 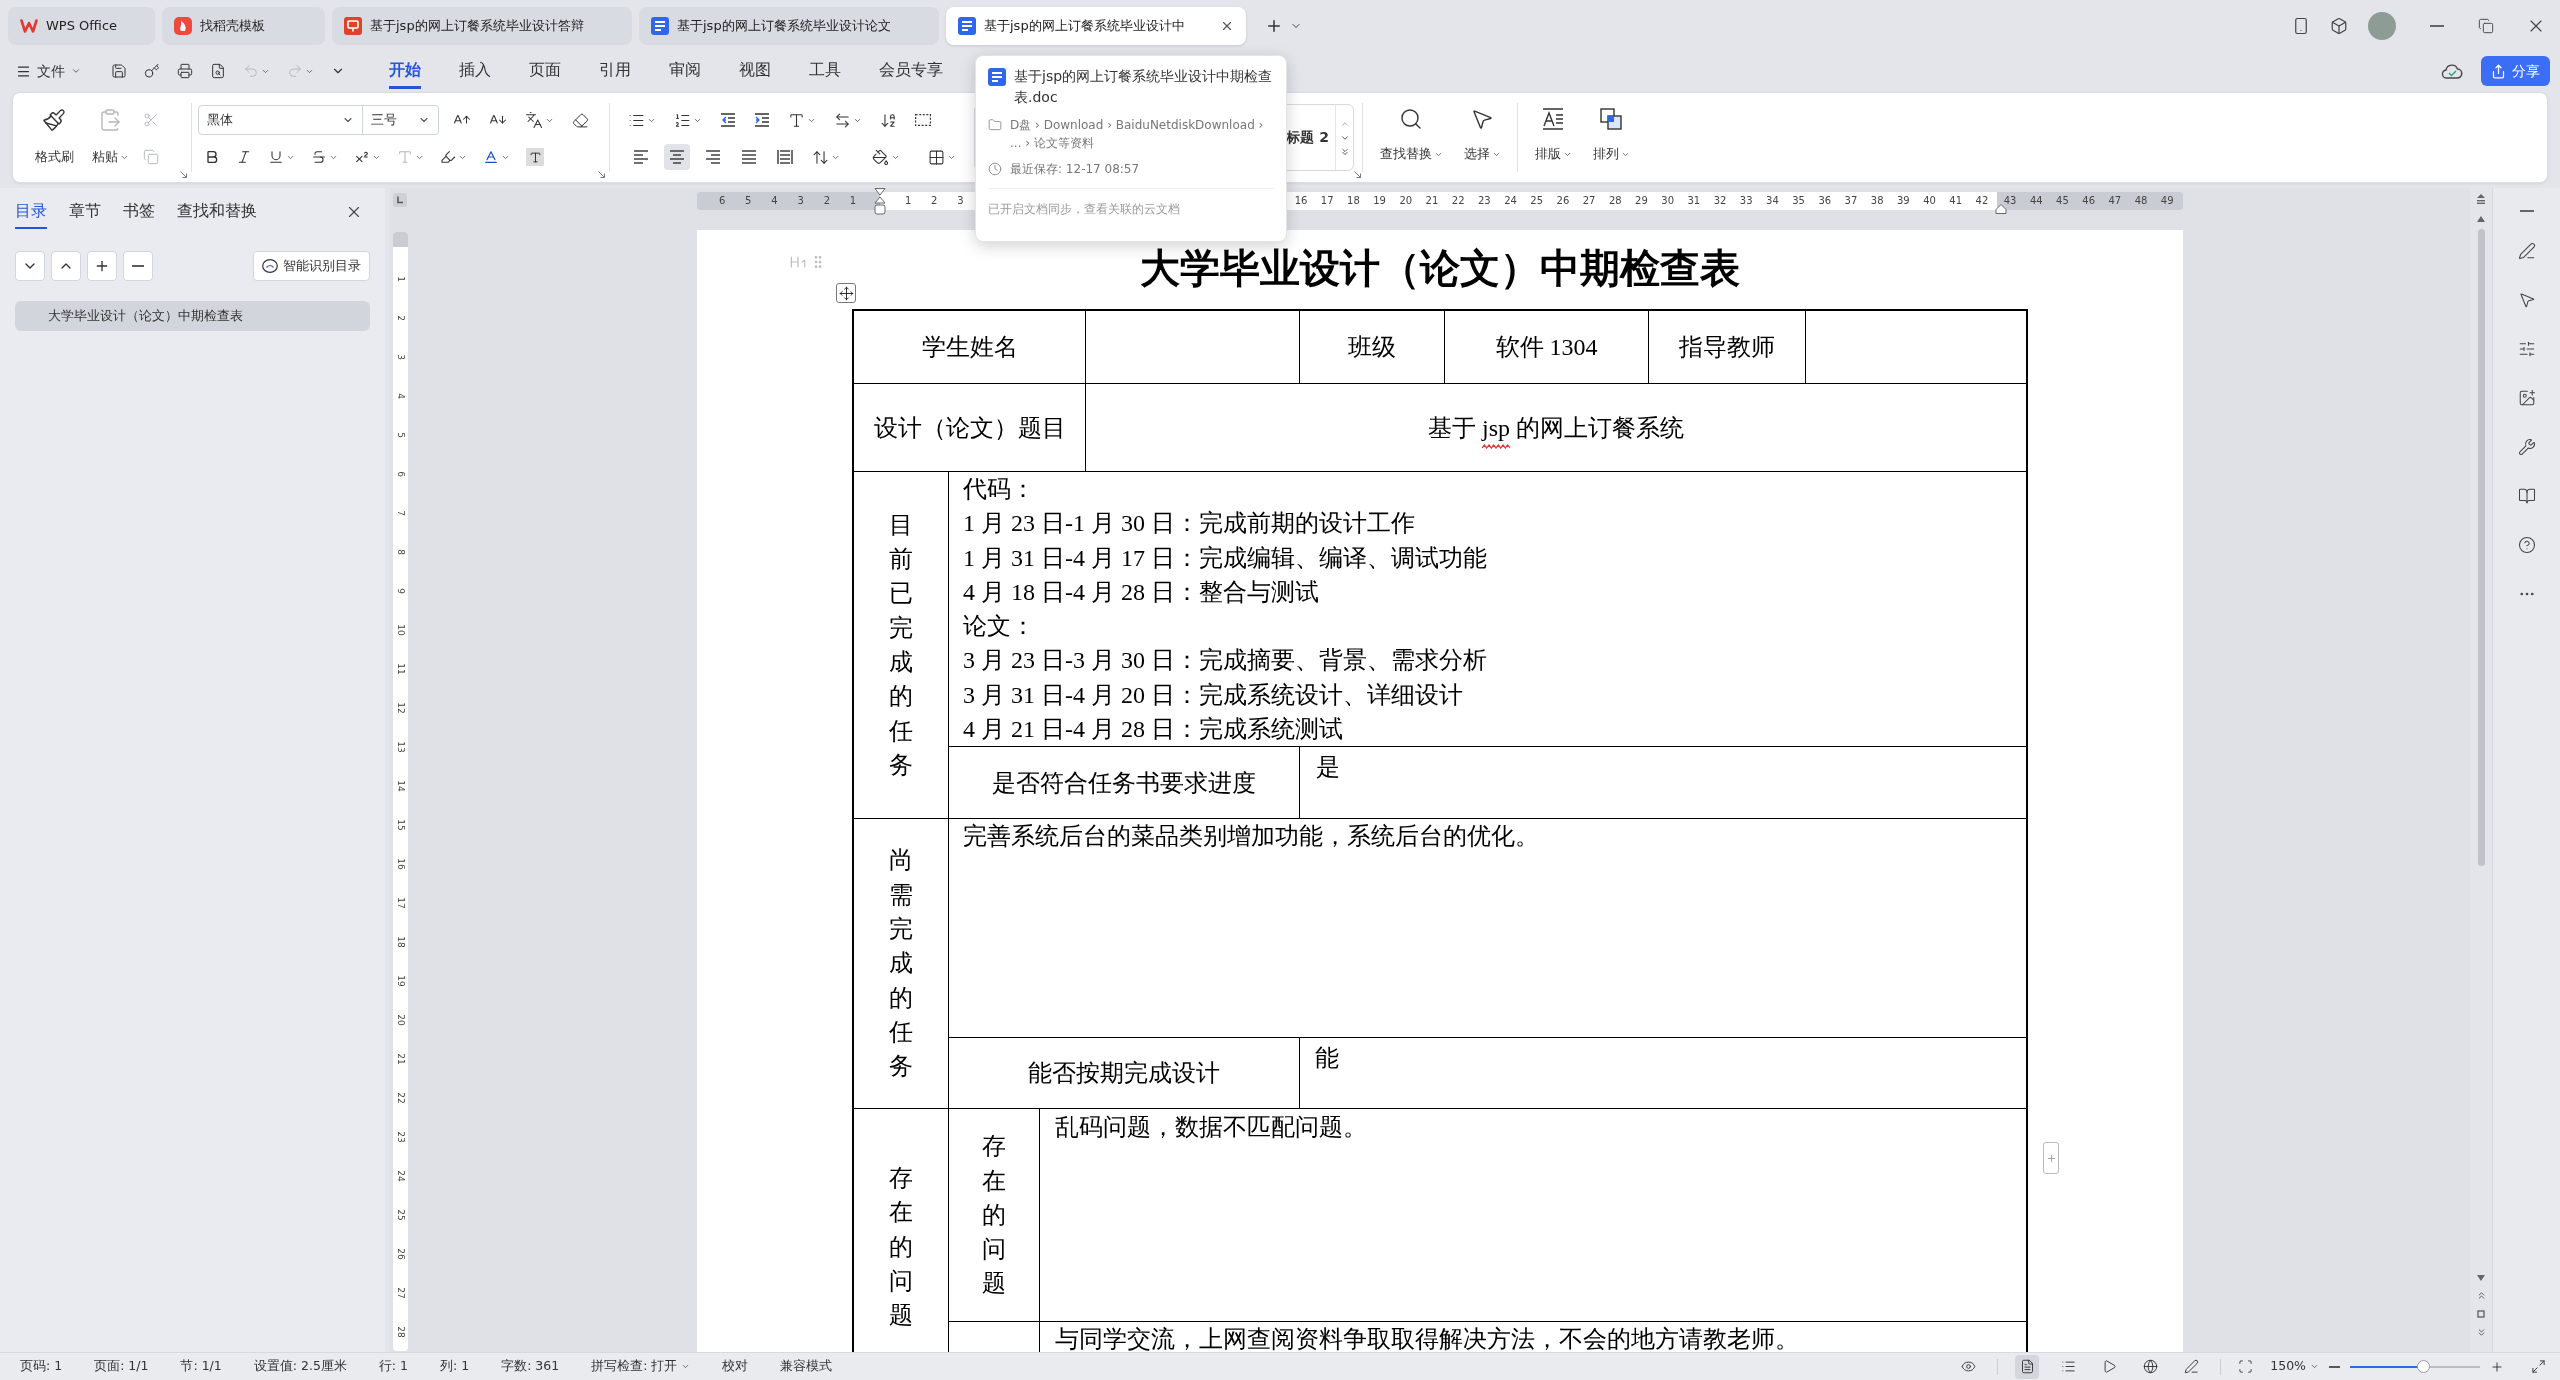 What do you see at coordinates (755, 71) in the screenshot?
I see `ribbon-tab: 视图` at bounding box center [755, 71].